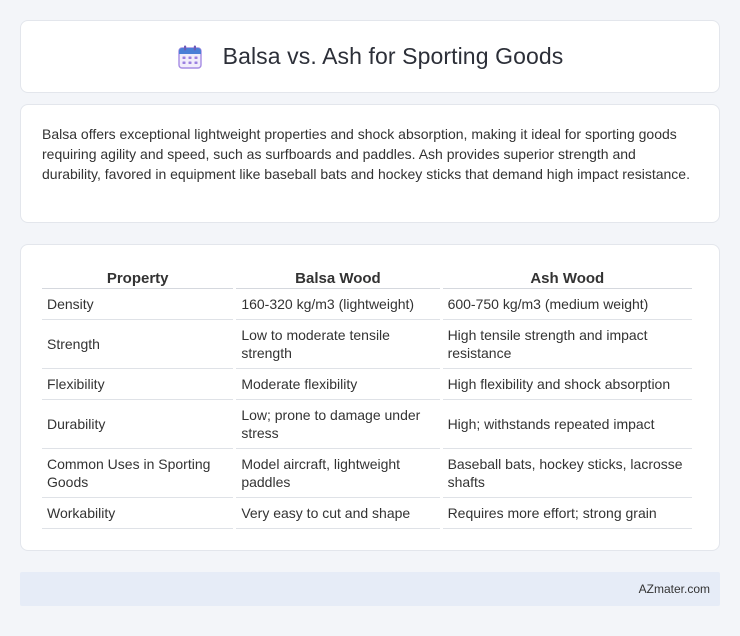 The width and height of the screenshot is (740, 636). Describe the element at coordinates (567, 277) in the screenshot. I see `header-ash: Ash Wood` at that location.